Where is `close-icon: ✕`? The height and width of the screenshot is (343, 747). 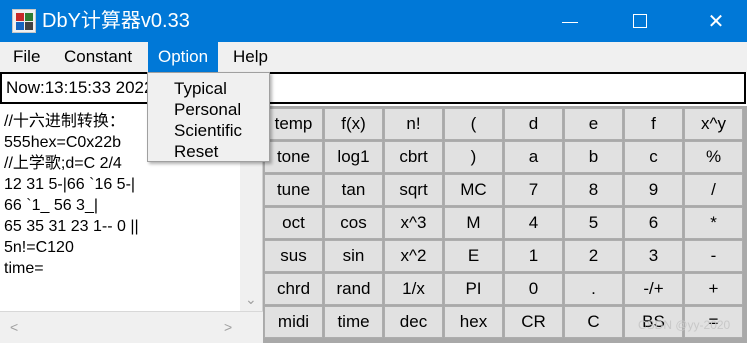 close-icon: ✕ is located at coordinates (716, 21).